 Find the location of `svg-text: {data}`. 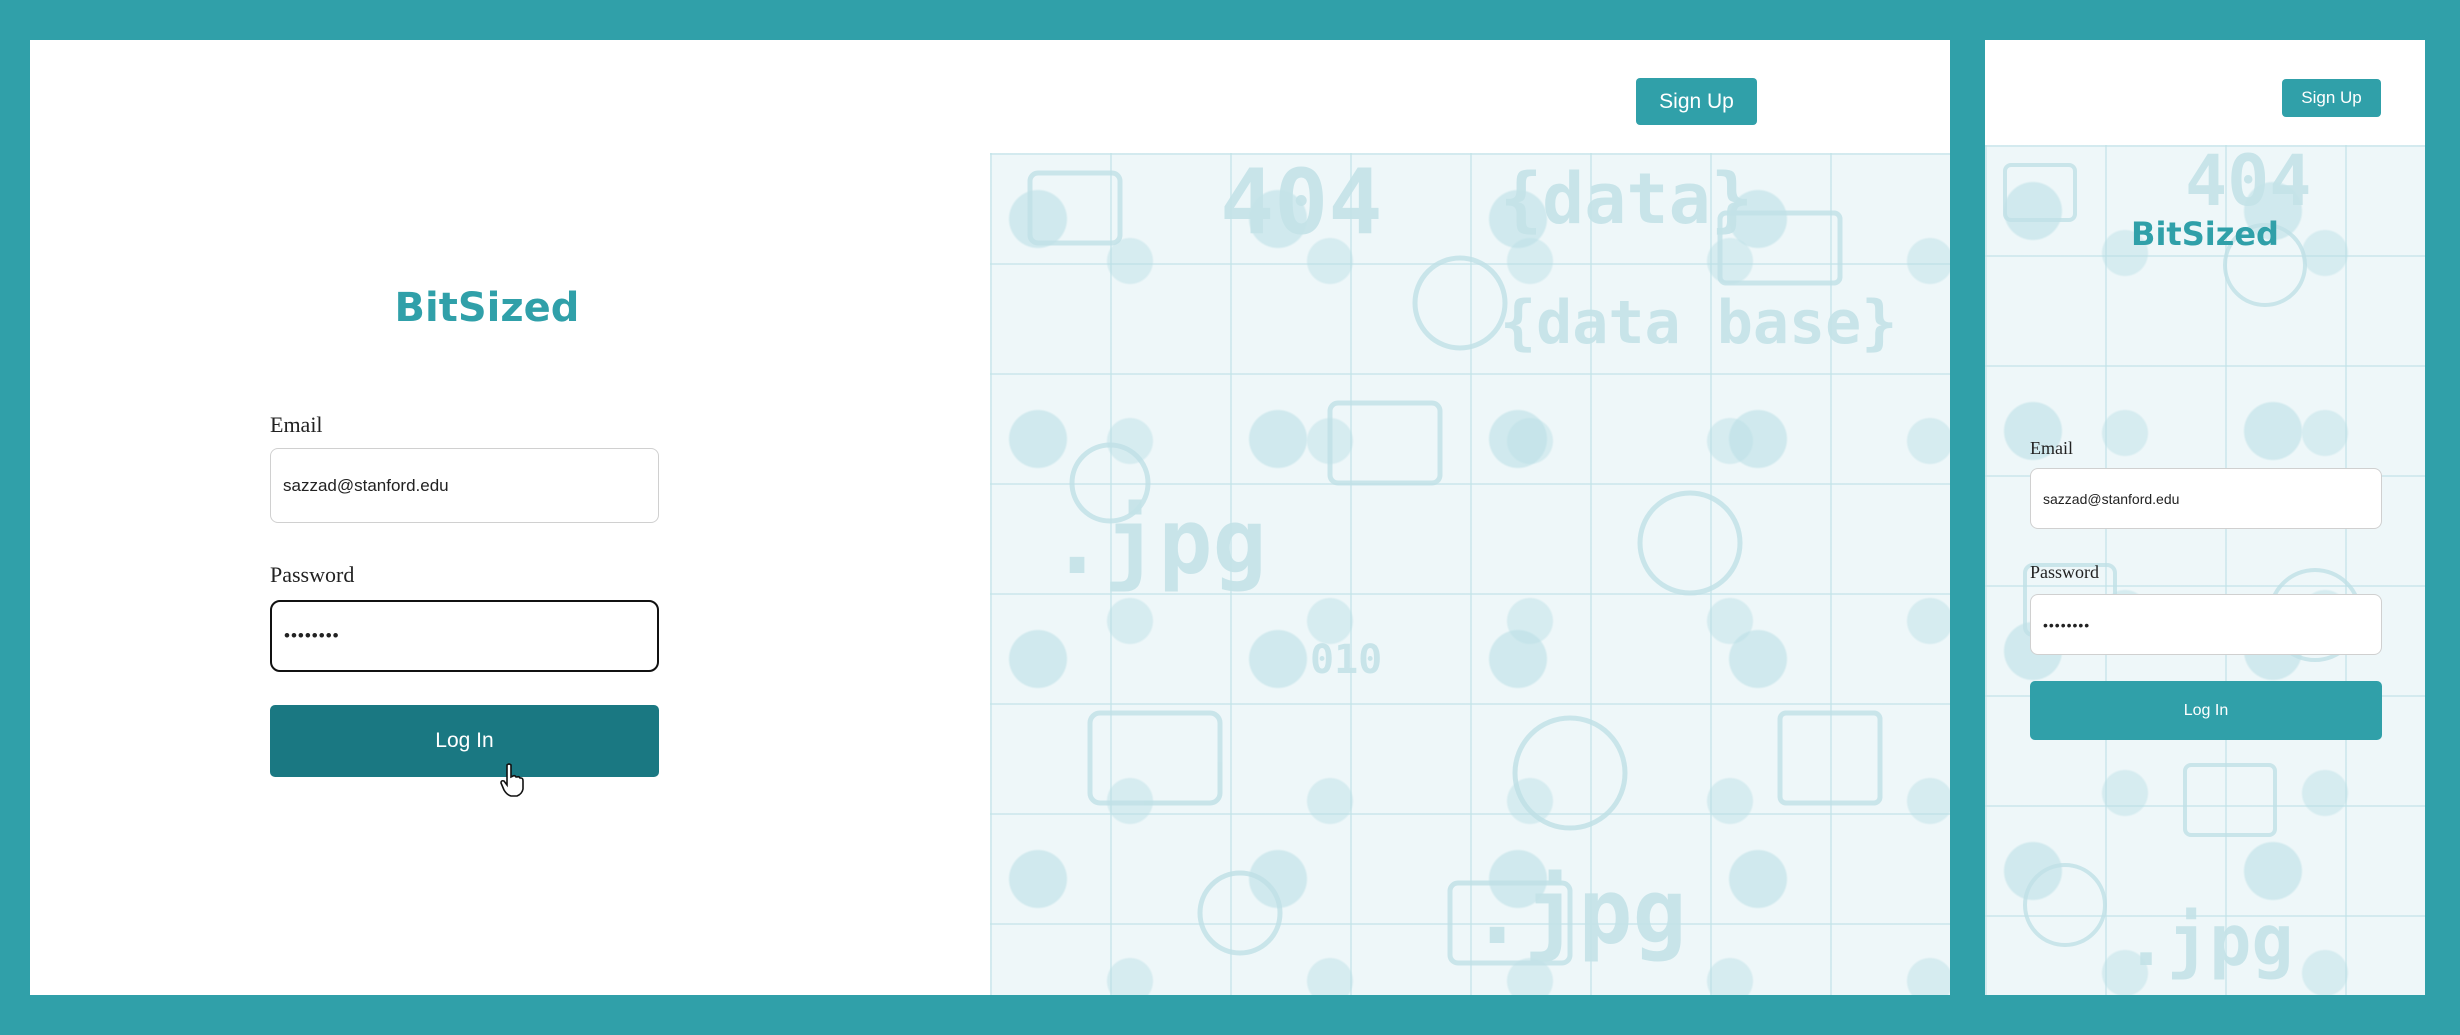

svg-text: {data} is located at coordinates (1626, 199).